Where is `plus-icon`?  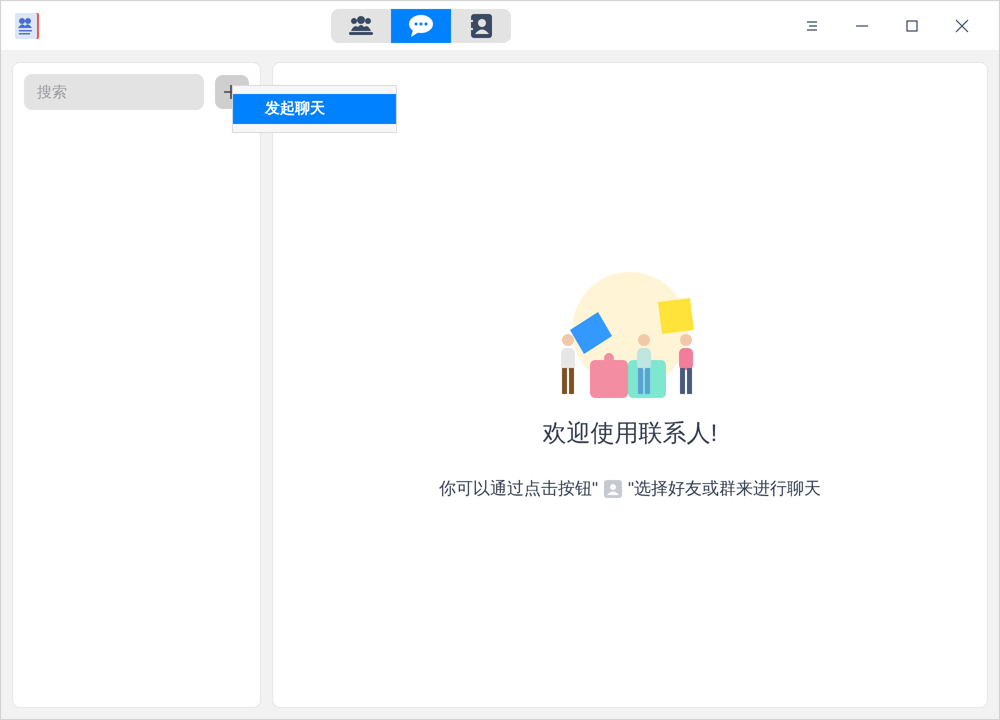
plus-icon is located at coordinates (228, 92).